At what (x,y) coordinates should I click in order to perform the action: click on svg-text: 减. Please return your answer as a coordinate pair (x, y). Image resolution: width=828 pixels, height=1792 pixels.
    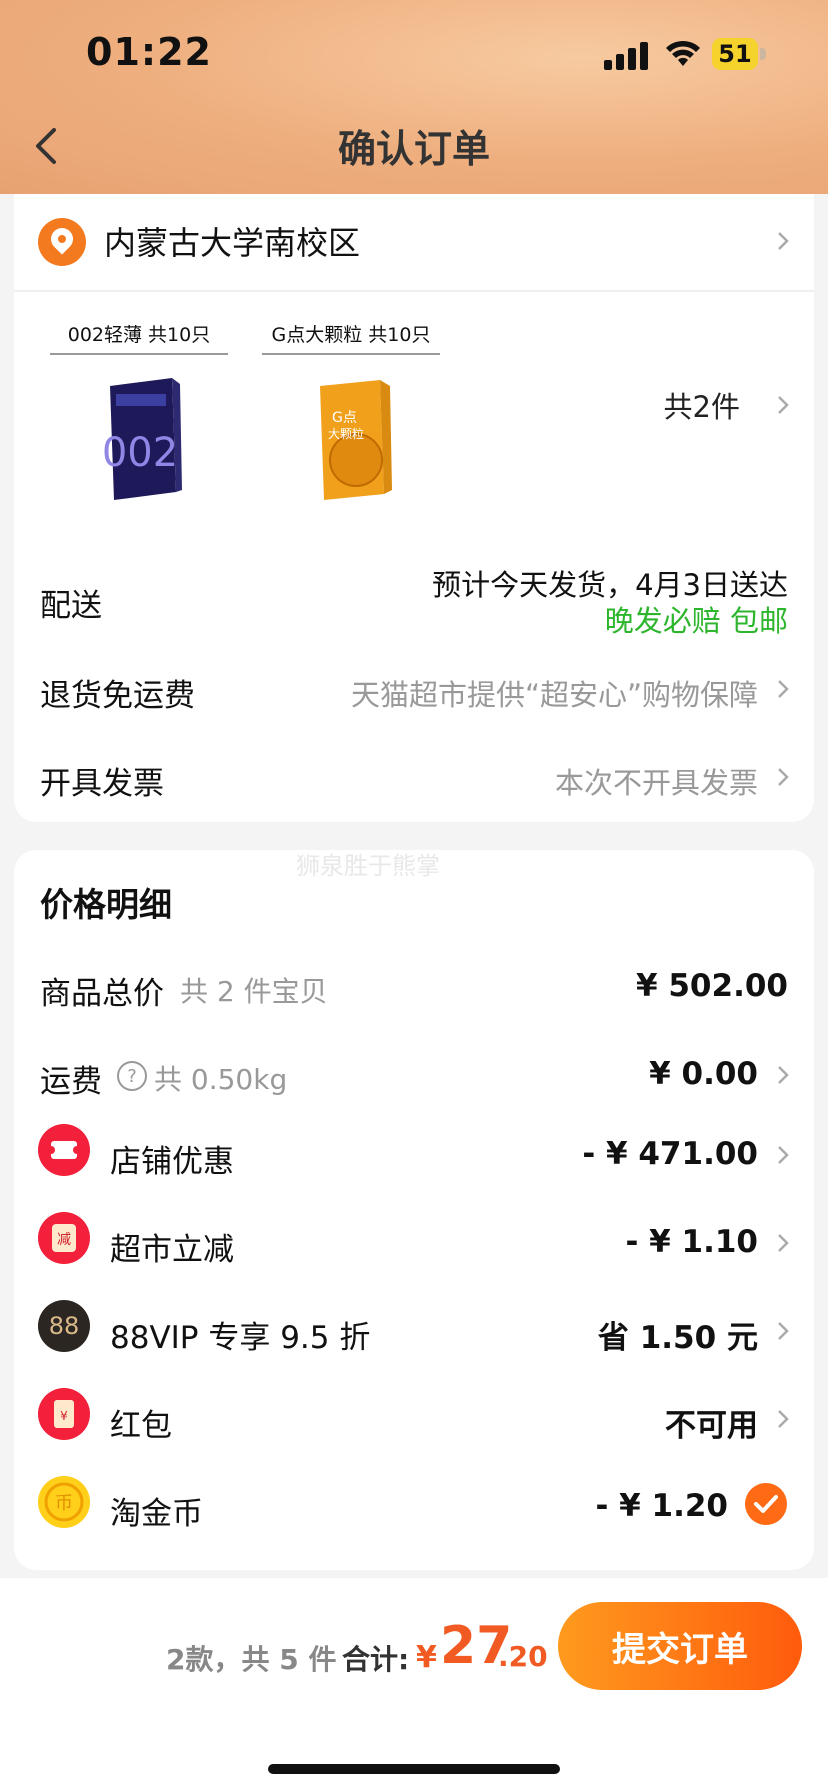
    Looking at the image, I should click on (64, 1240).